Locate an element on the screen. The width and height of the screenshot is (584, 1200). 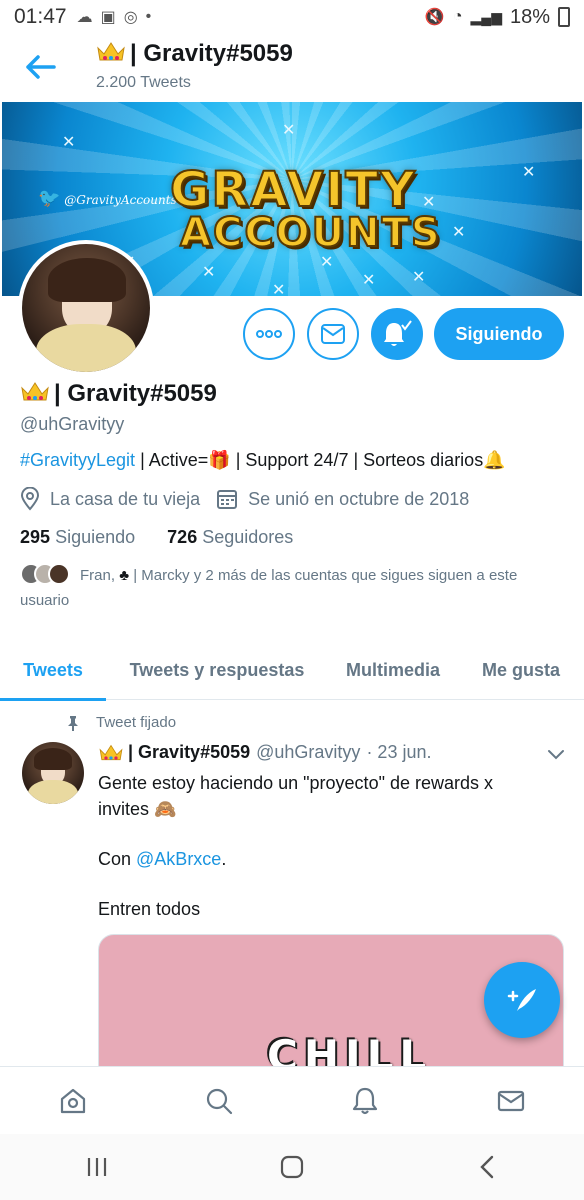
tweet-author-avatar is located at coordinates (53, 773).